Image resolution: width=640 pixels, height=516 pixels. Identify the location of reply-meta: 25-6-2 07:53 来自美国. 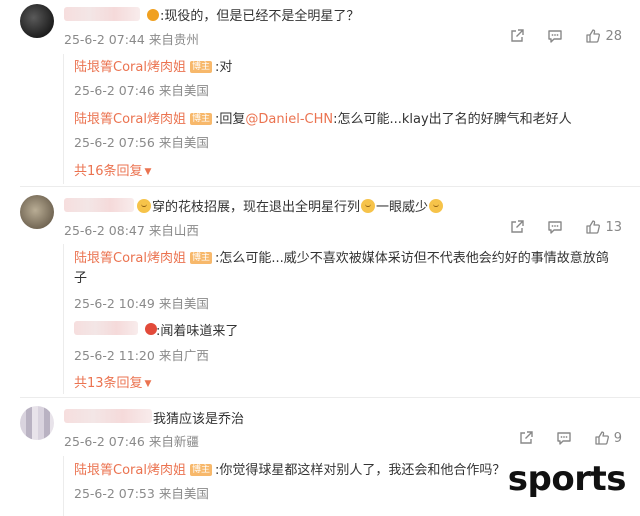
(141, 492).